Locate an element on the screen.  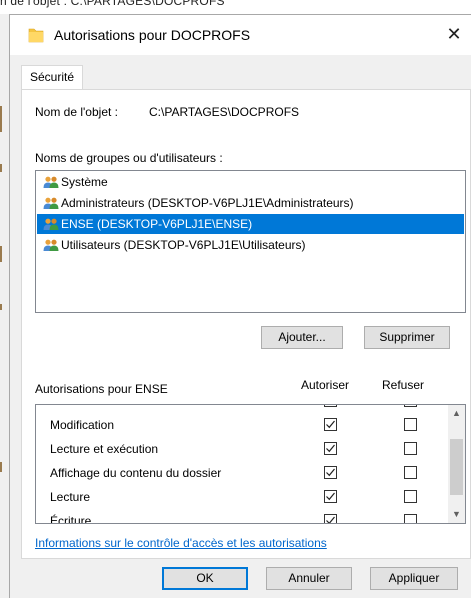
ok-button-label: OK is located at coordinates (205, 578).